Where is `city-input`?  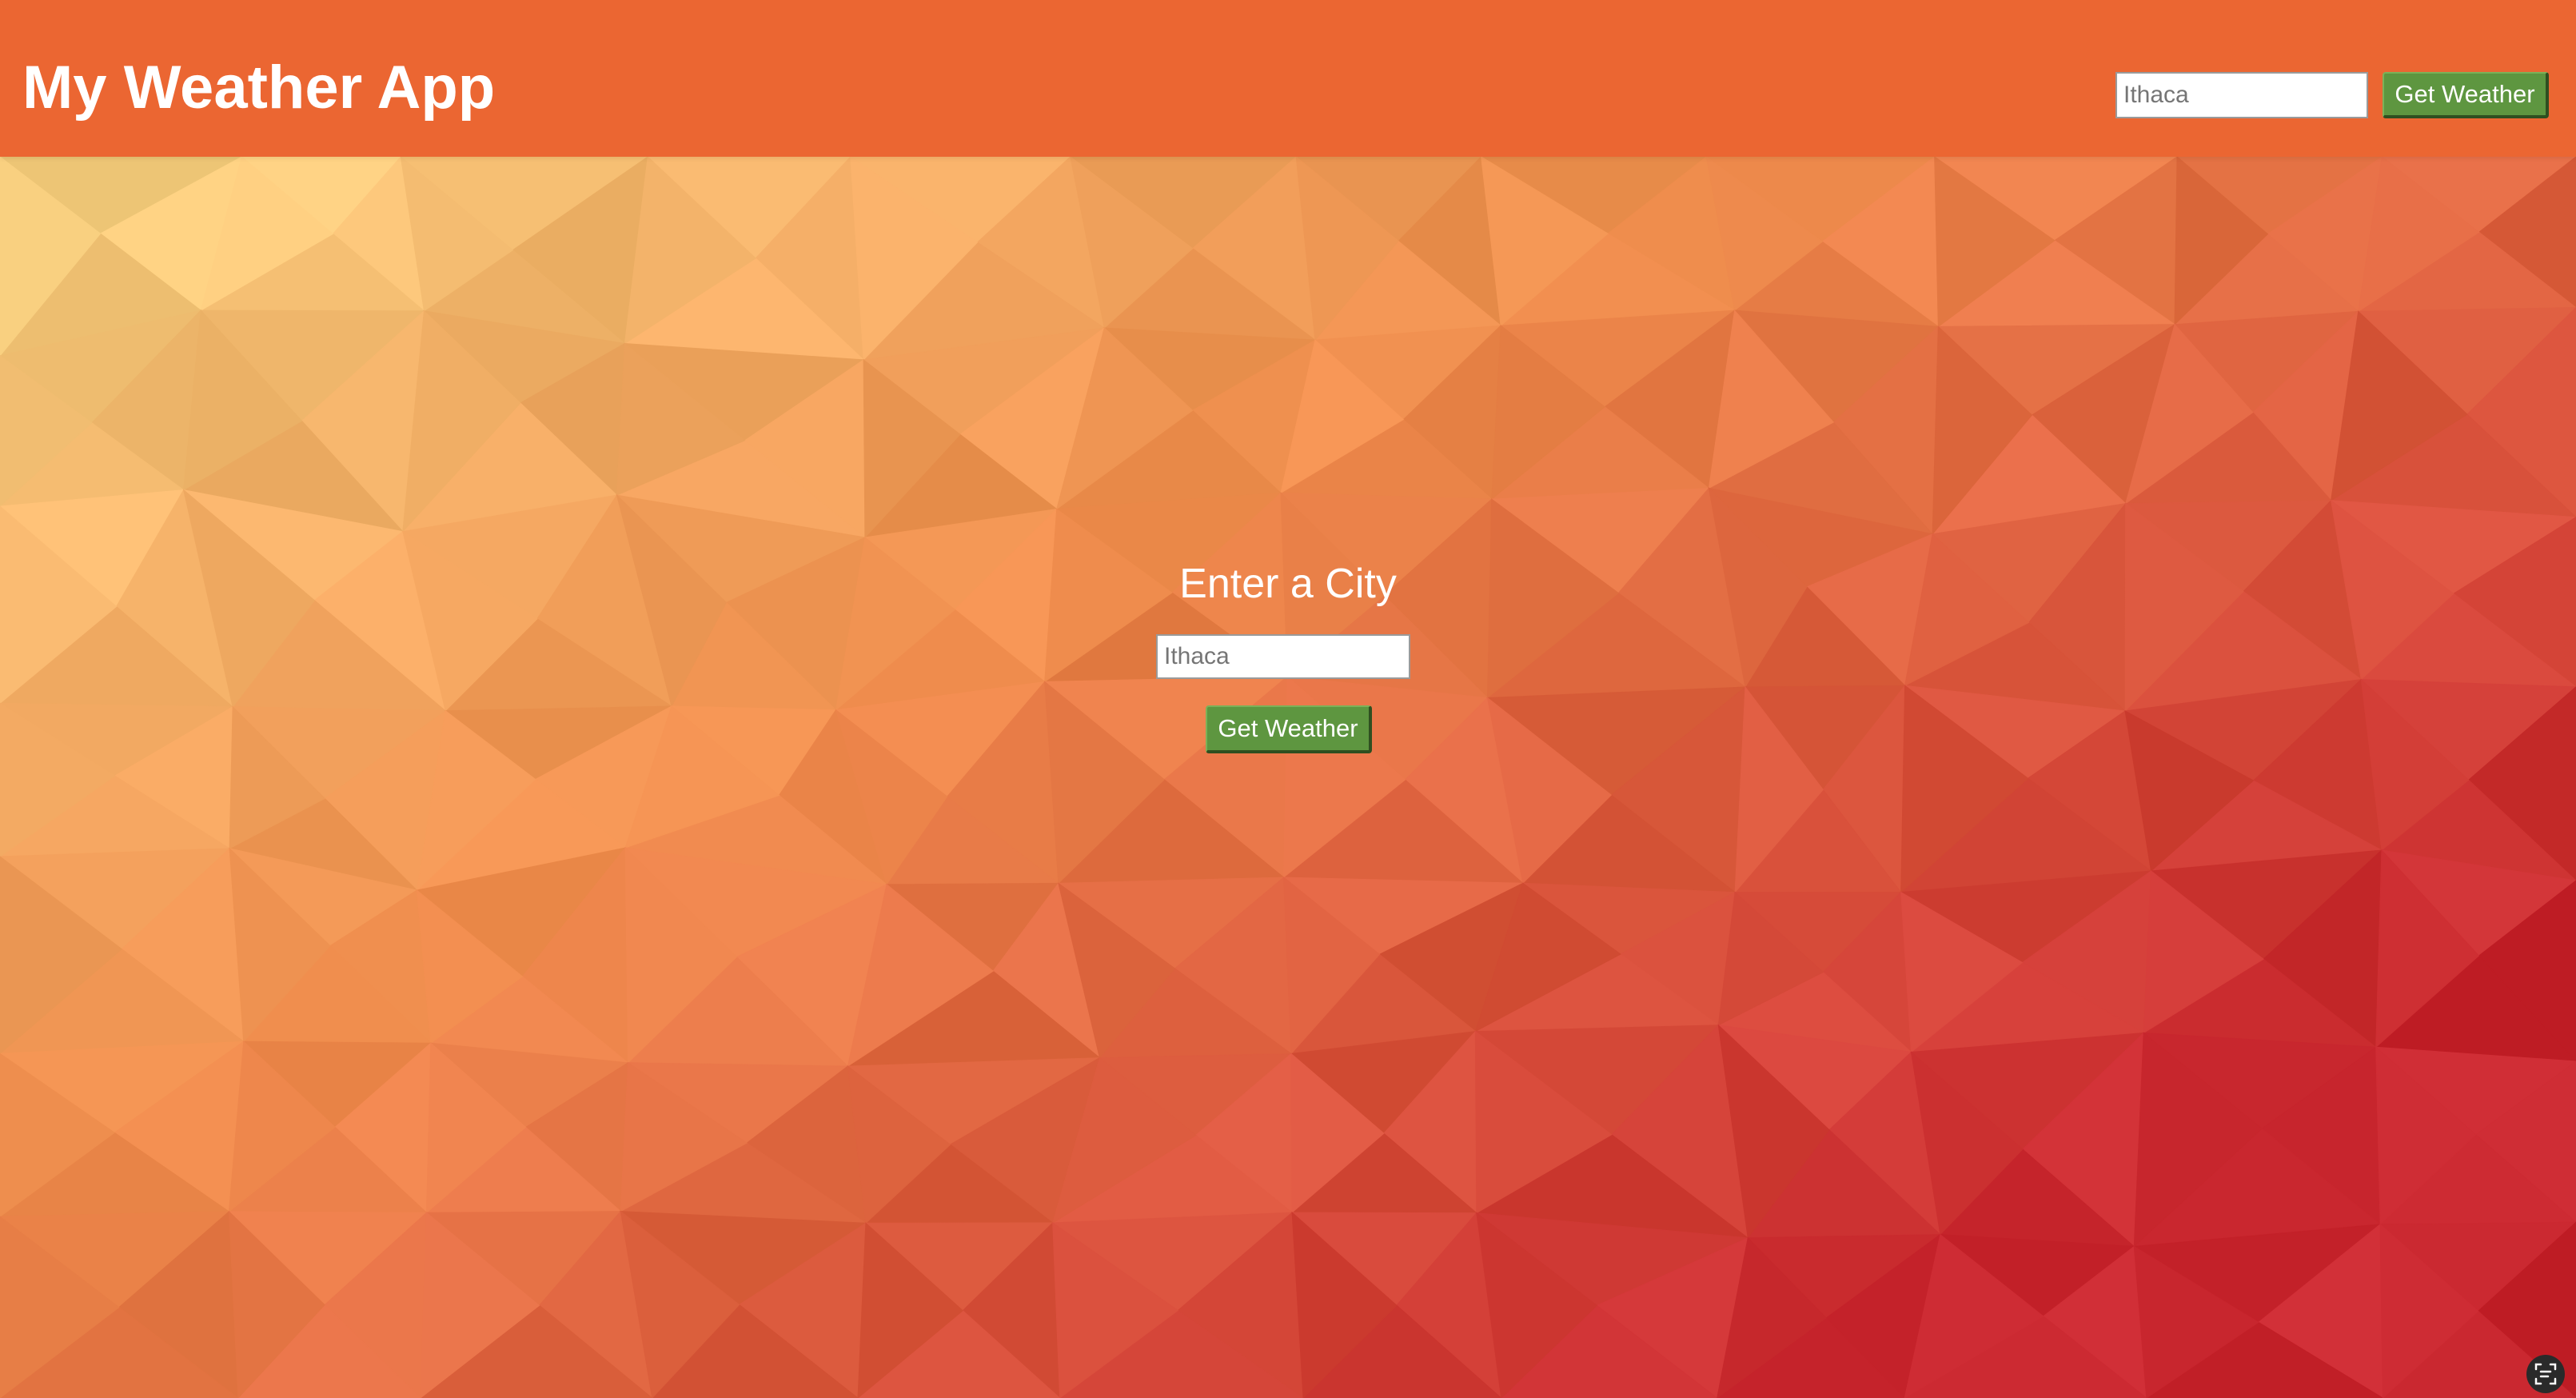 city-input is located at coordinates (1283, 657).